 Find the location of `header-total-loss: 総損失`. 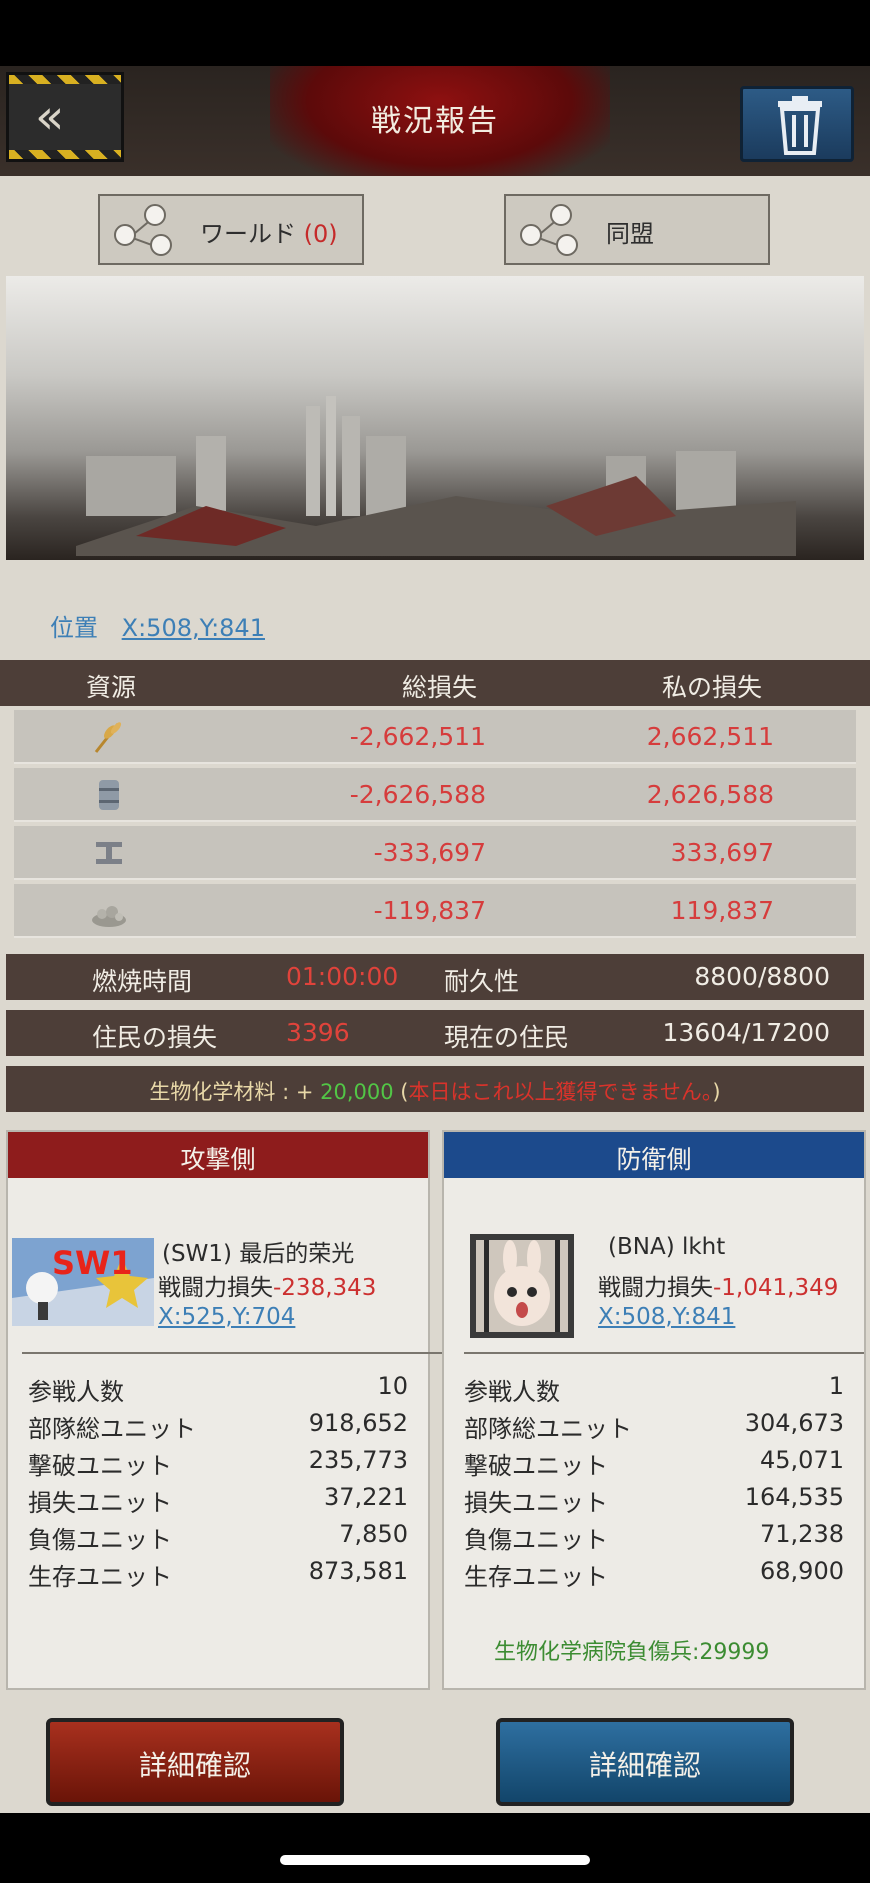

header-total-loss: 総損失 is located at coordinates (440, 687).